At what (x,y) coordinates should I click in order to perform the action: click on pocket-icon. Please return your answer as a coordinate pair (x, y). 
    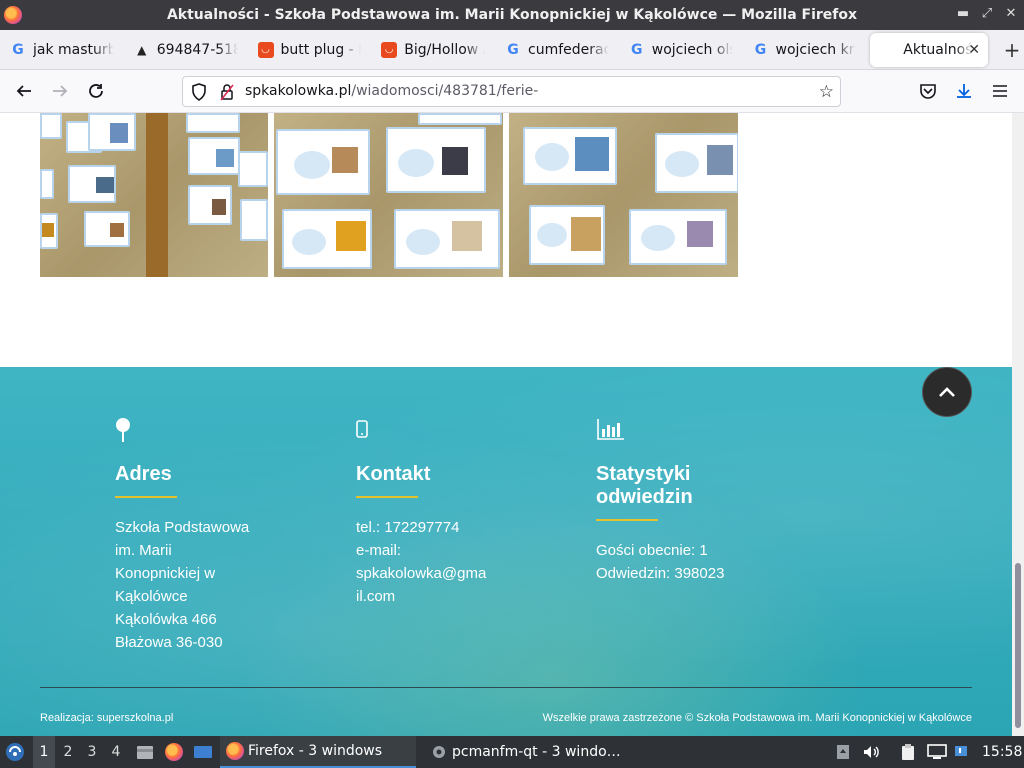
    Looking at the image, I should click on (928, 91).